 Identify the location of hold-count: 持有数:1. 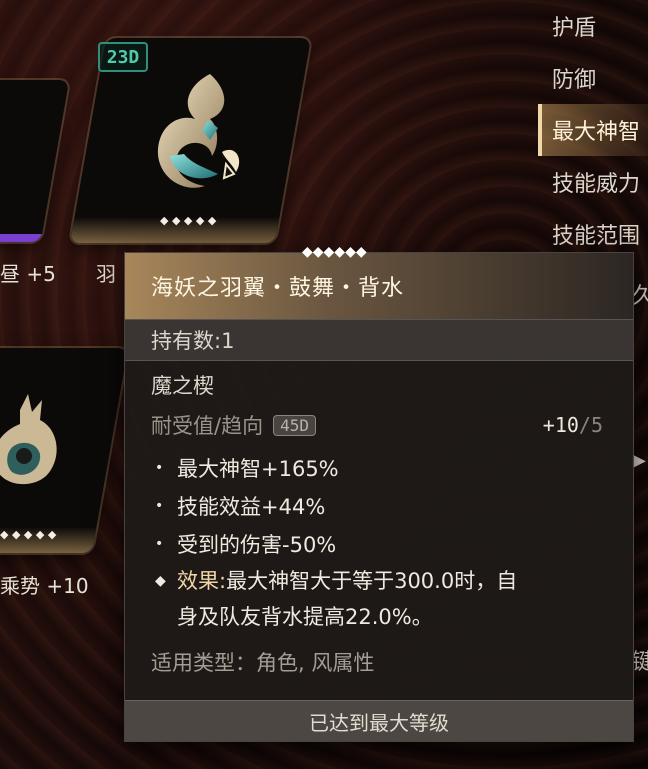
(379, 340).